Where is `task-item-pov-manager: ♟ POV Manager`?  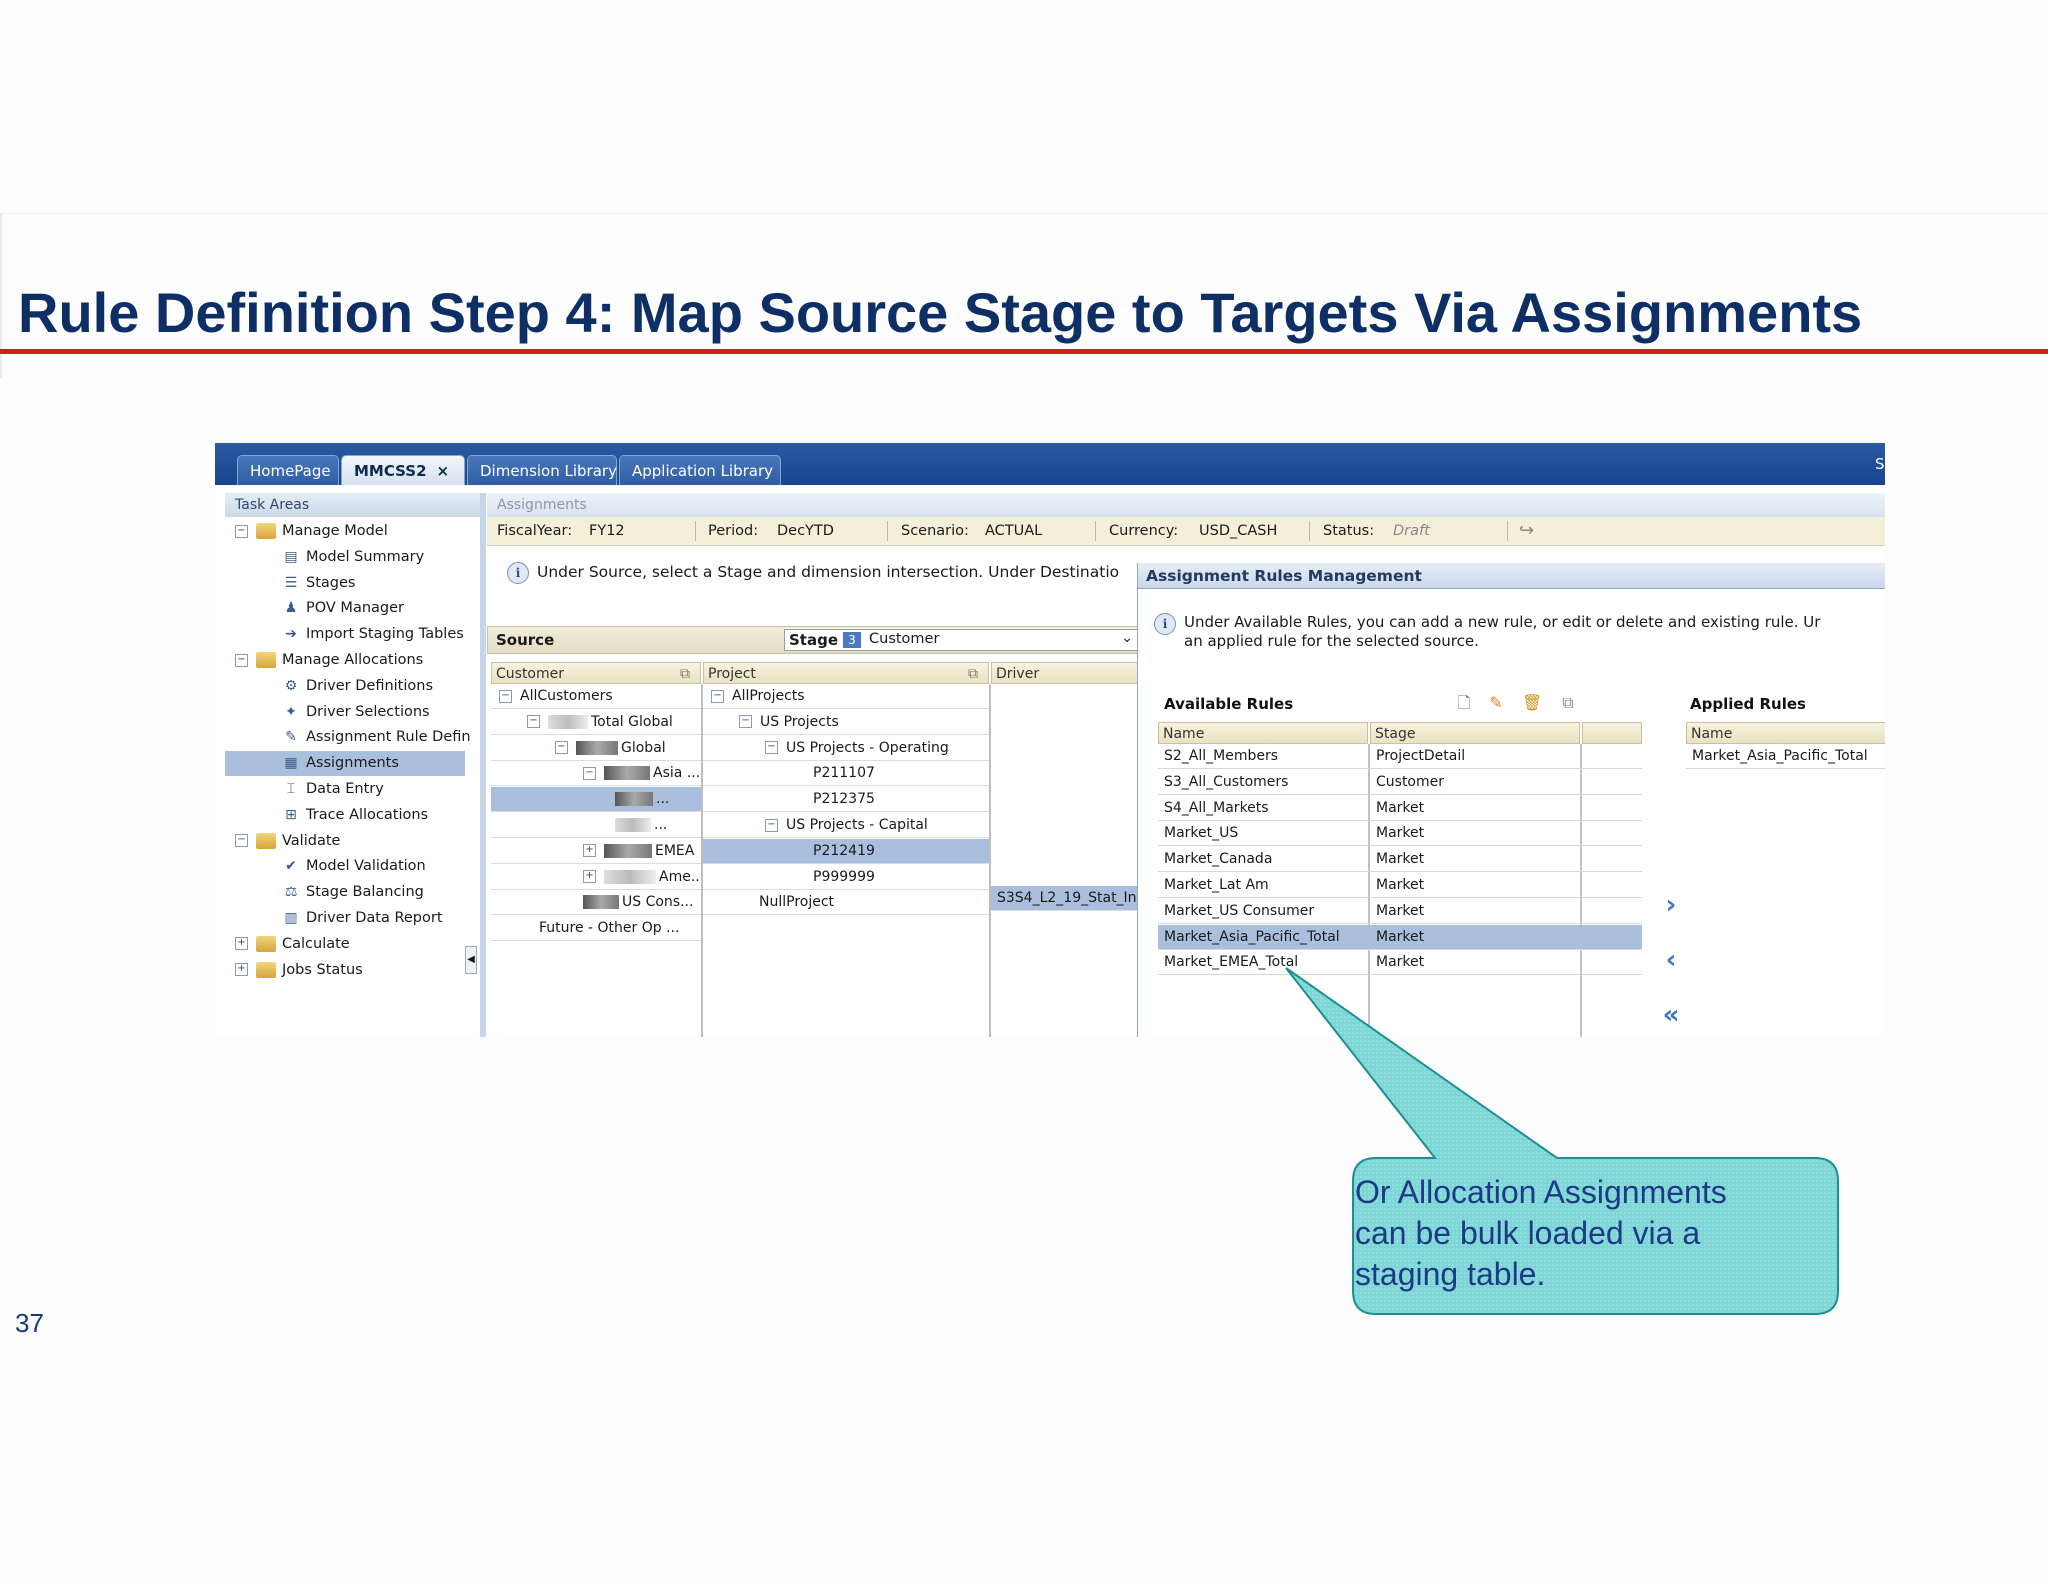
task-item-pov-manager: ♟ POV Manager is located at coordinates (345, 608).